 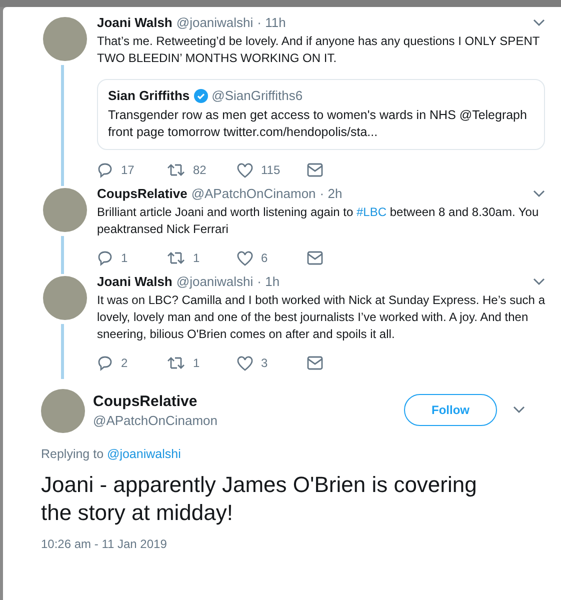 I want to click on tweet-text: Brilliant article Joani and worth listening again to #LBC between 8 and 8.30am. You peaktransed Nick Ferrari, so click(x=318, y=221).